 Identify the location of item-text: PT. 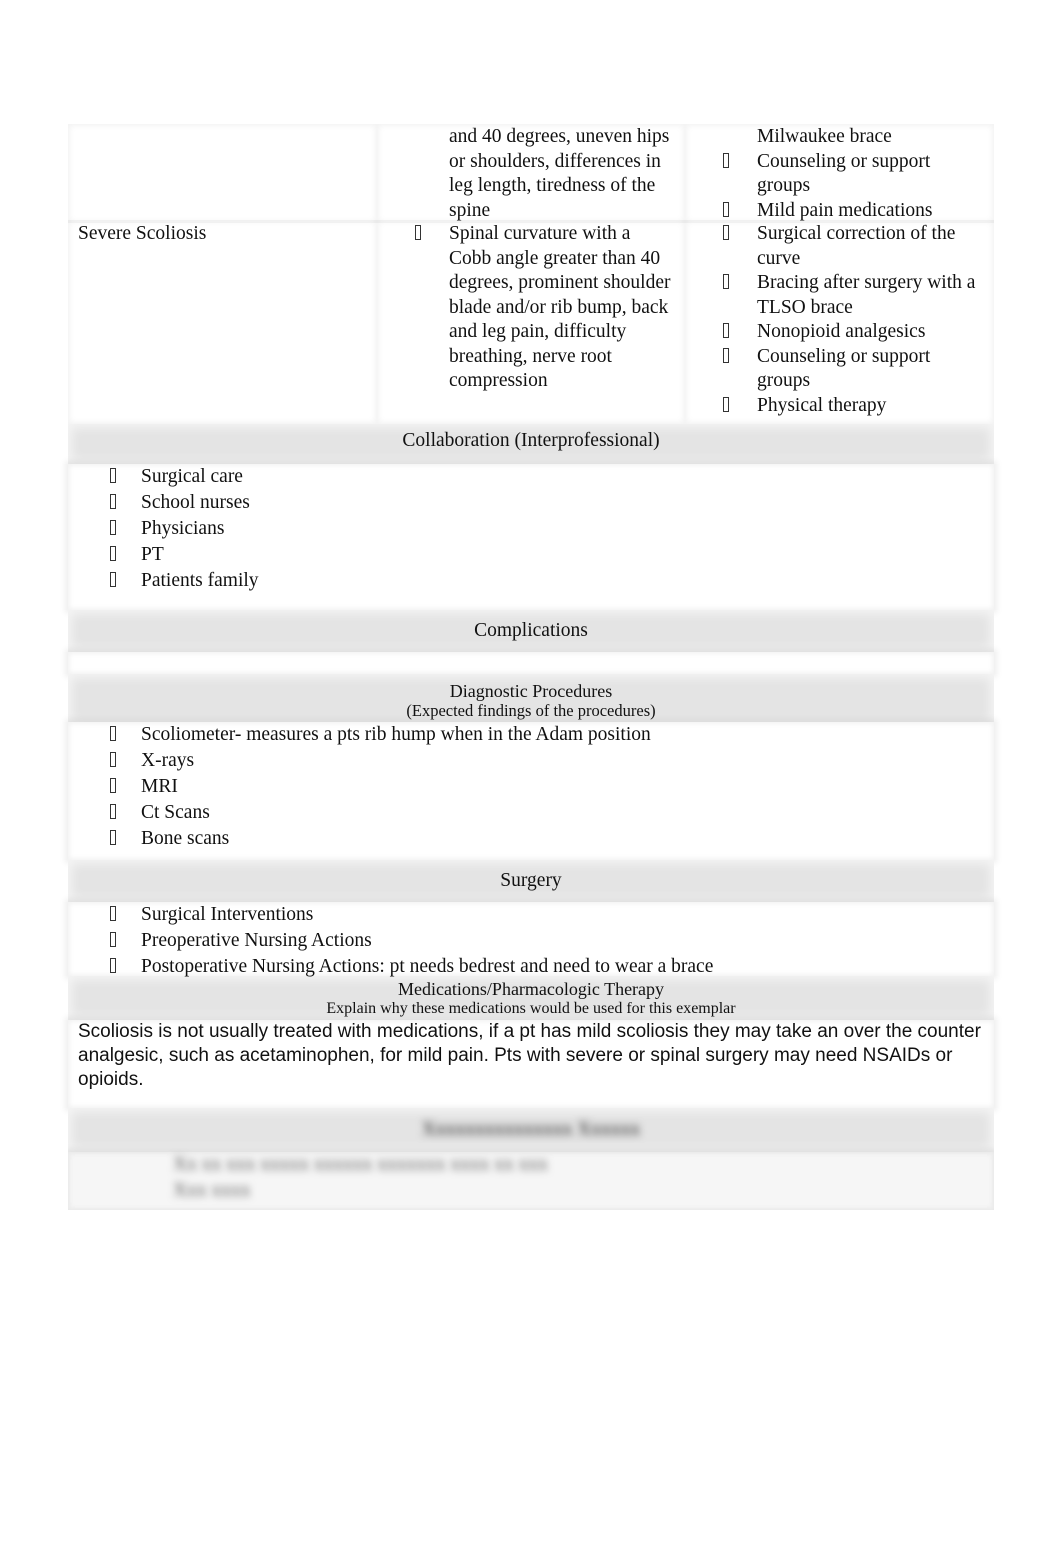
(152, 554).